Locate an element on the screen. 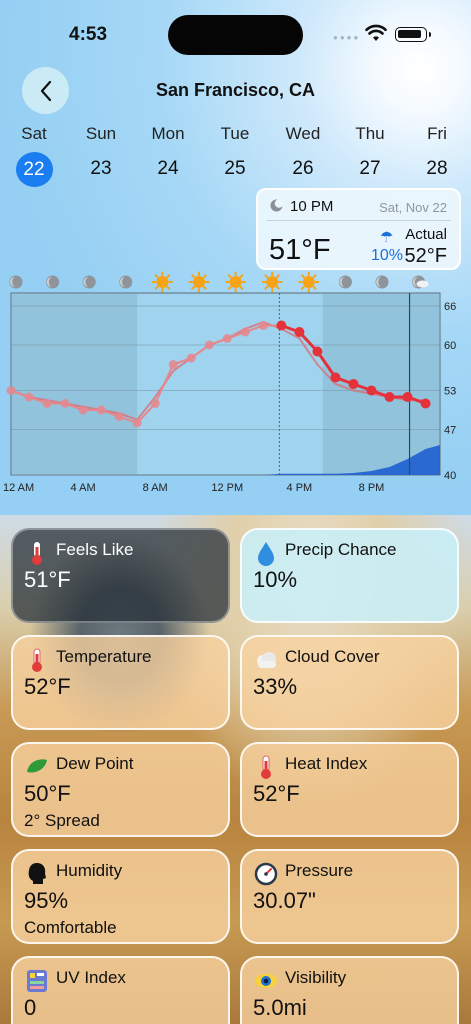  card-subtitle: Comfortable is located at coordinates (70, 927).